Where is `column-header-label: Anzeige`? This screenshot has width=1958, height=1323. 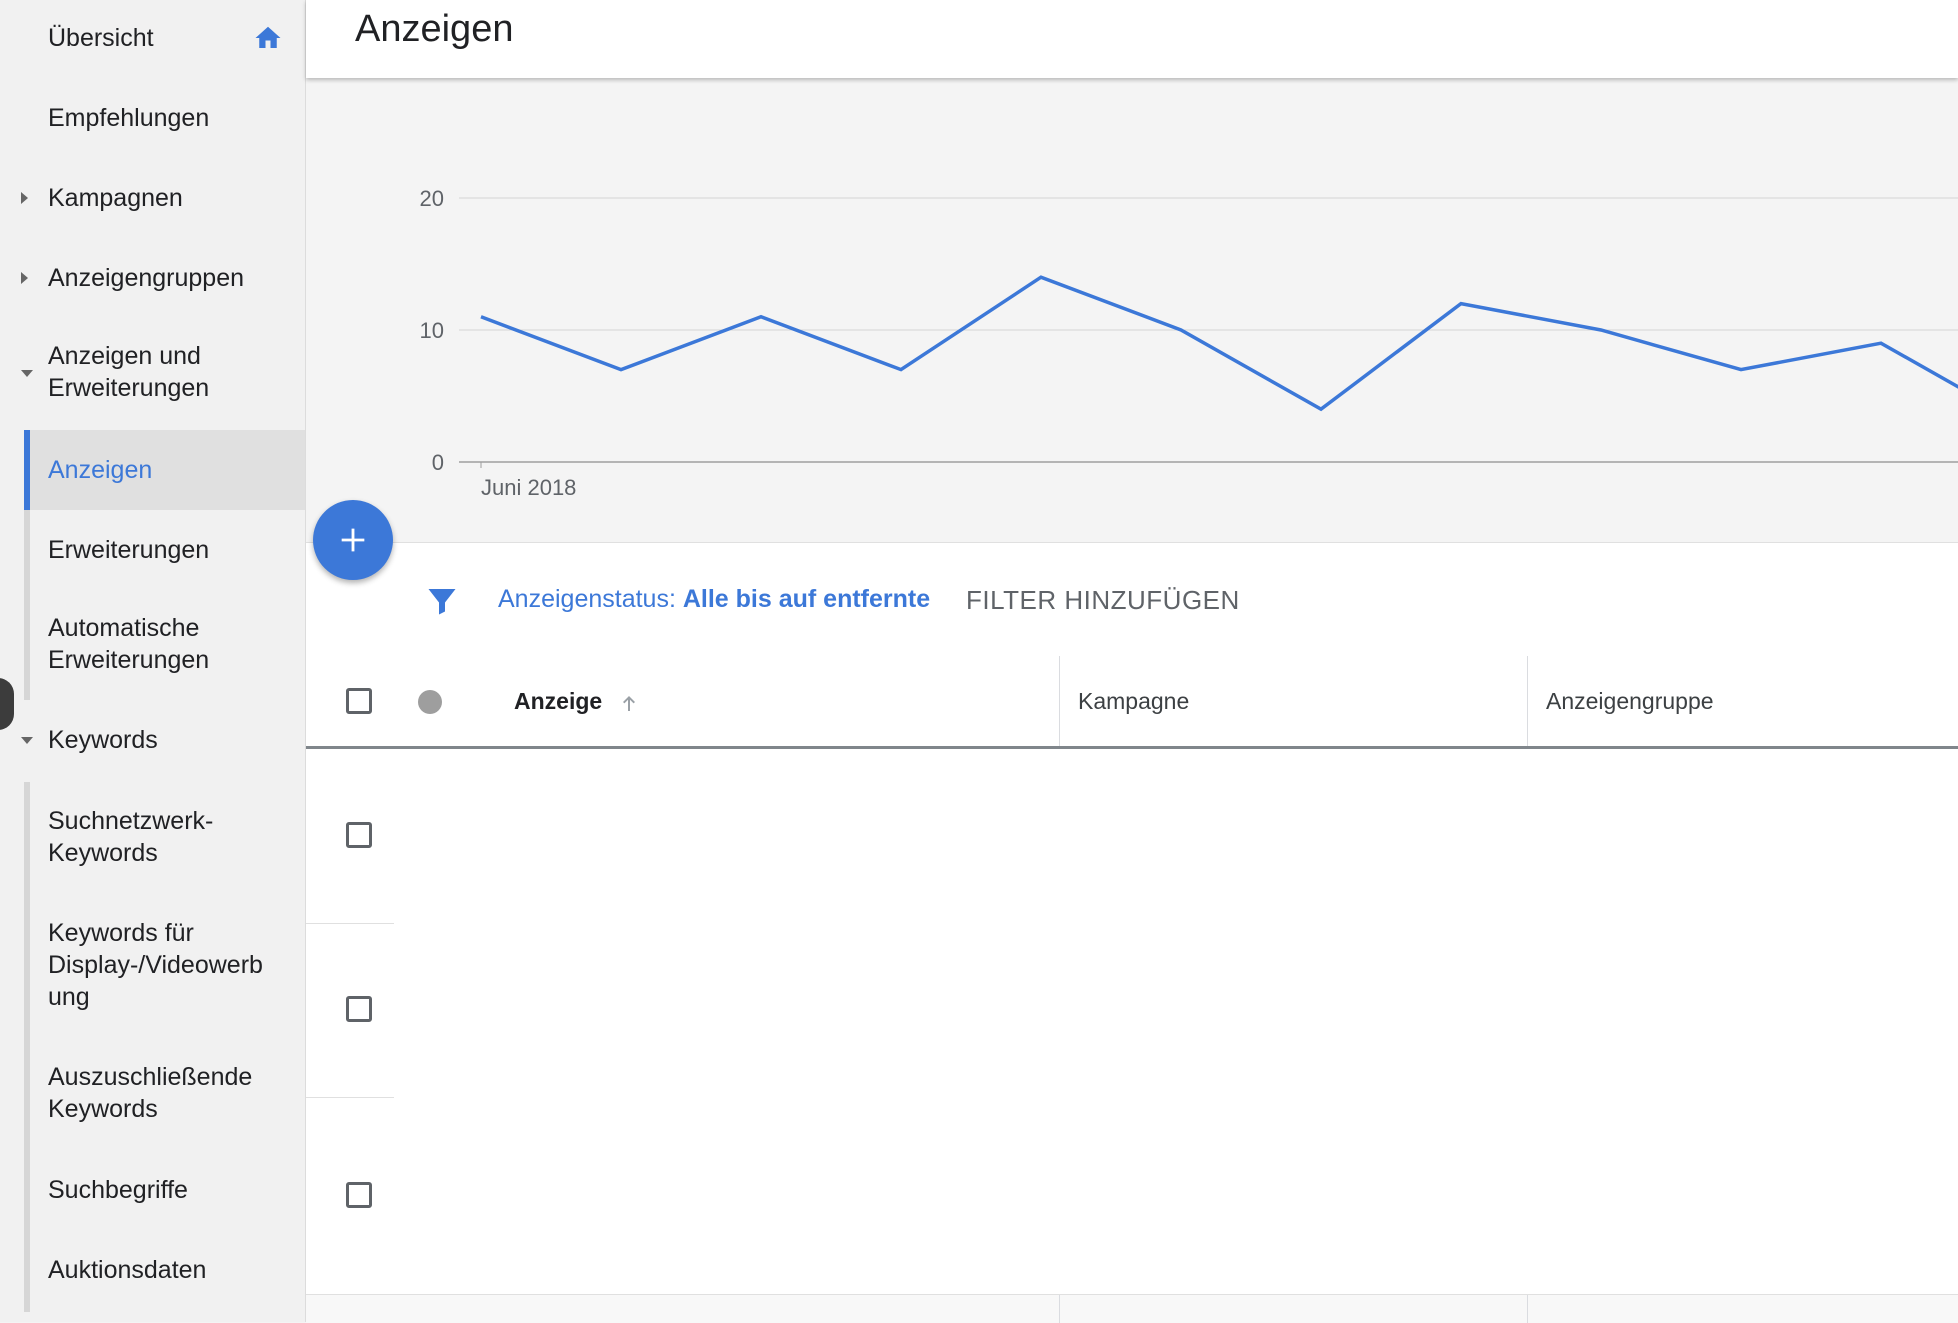
column-header-label: Anzeige is located at coordinates (558, 701).